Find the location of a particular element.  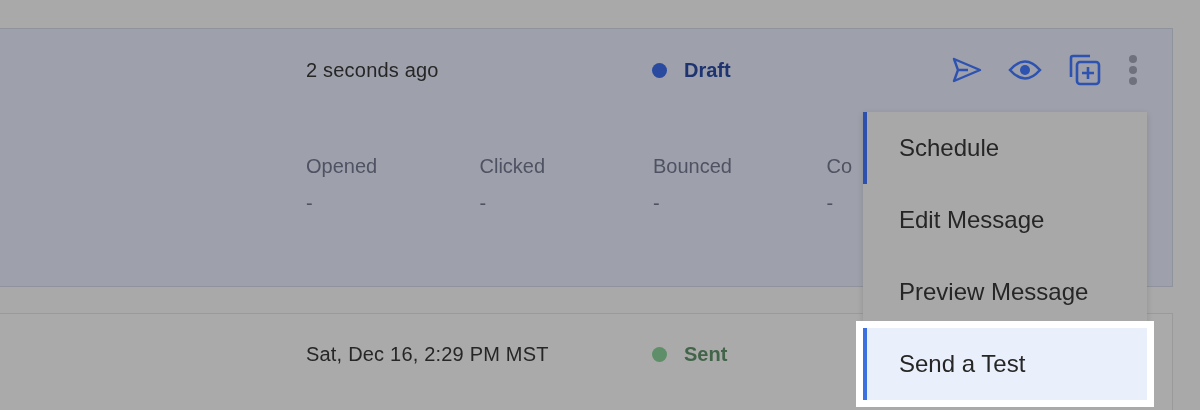

stat-label: Bounced is located at coordinates (693, 166).